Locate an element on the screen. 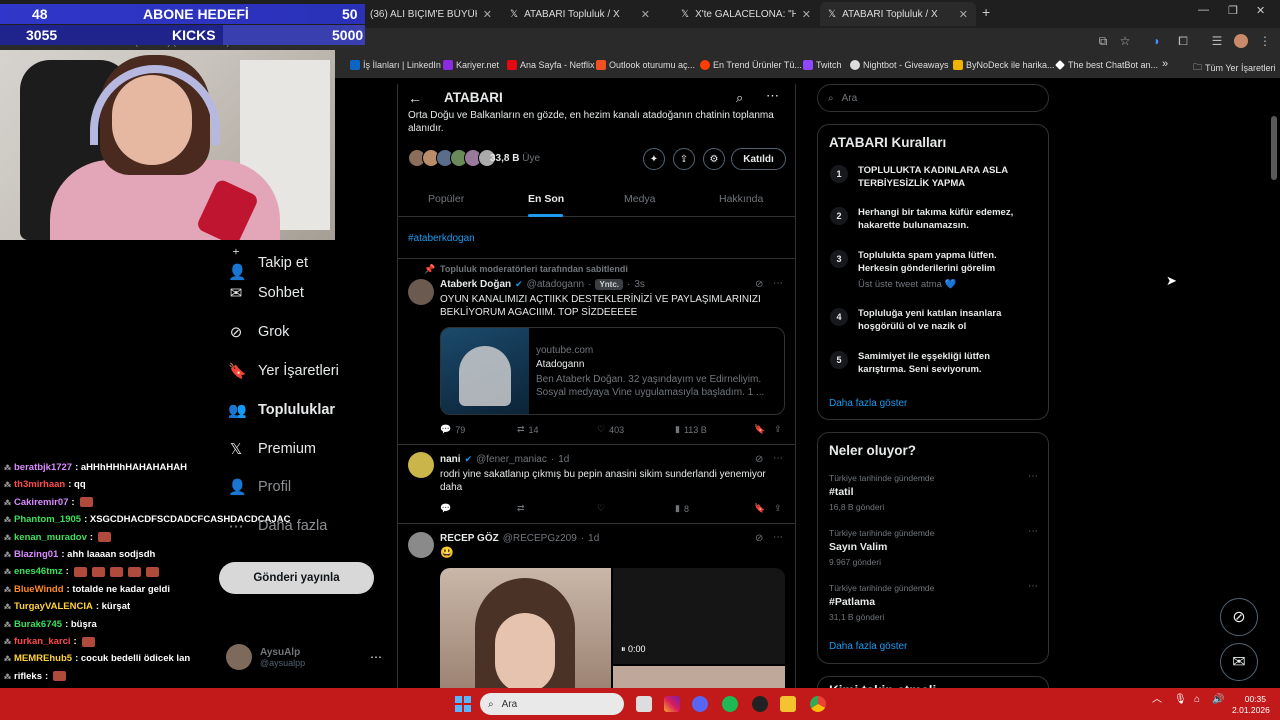 The width and height of the screenshot is (1280, 720). search-input: ⌕ Ara is located at coordinates (933, 98).